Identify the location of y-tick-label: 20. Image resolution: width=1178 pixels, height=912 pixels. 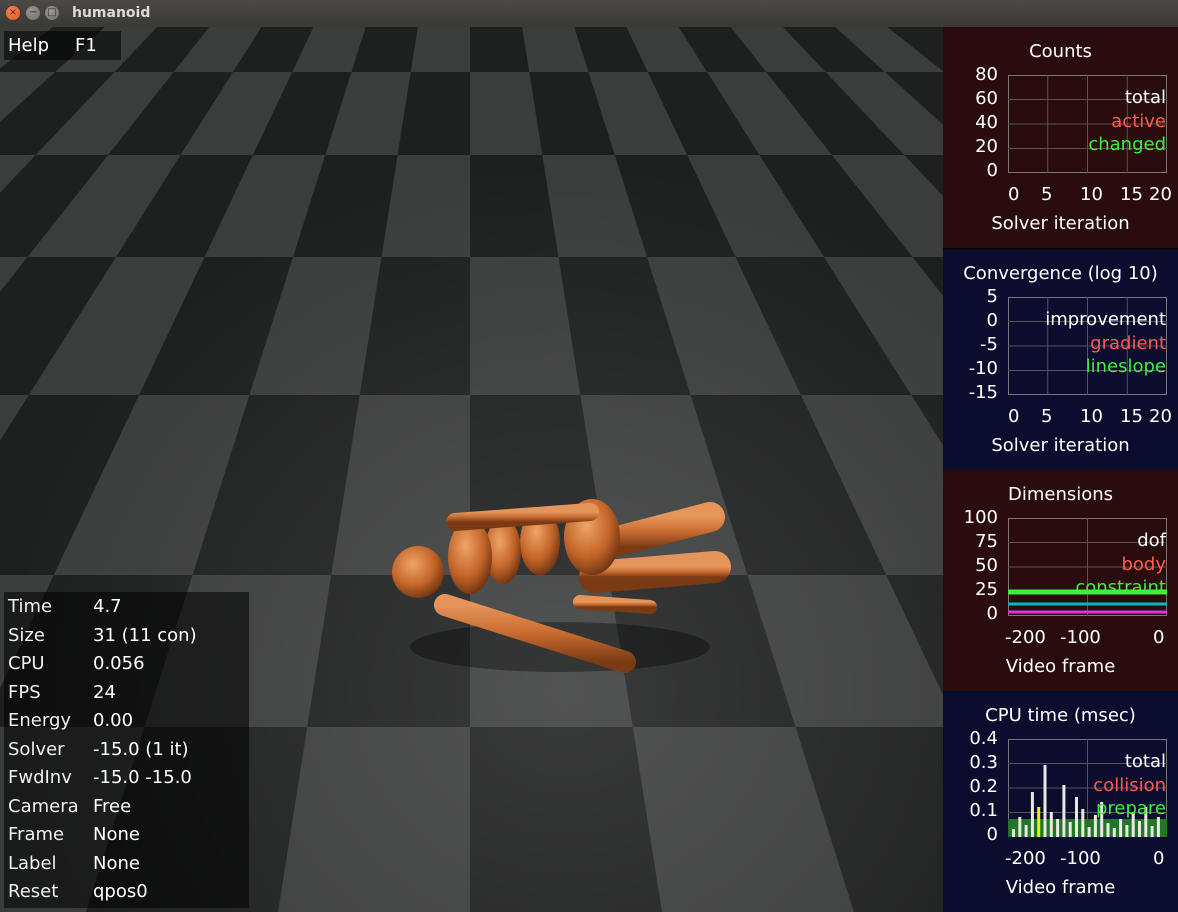
(986, 146).